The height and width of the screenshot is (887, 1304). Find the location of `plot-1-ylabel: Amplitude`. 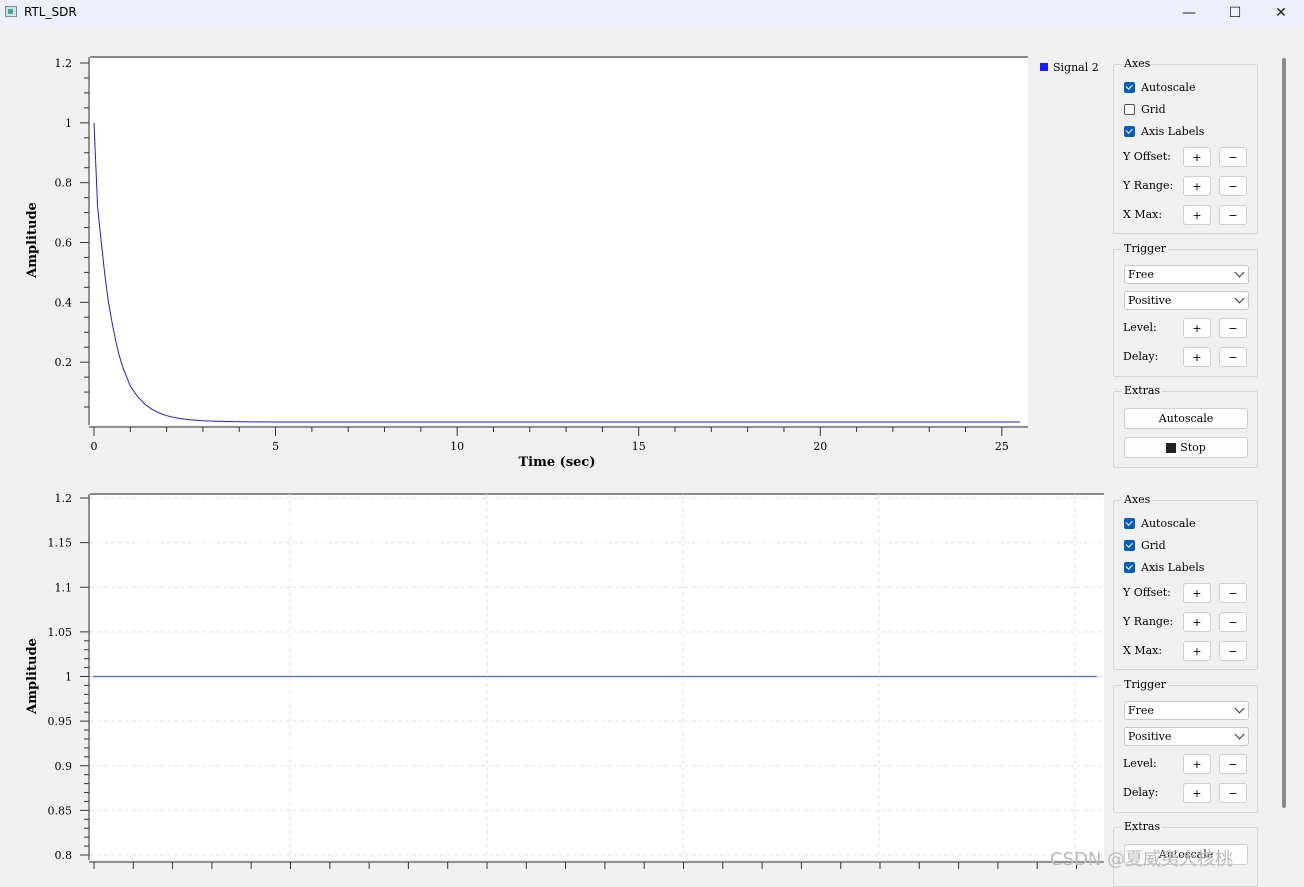

plot-1-ylabel: Amplitude is located at coordinates (32, 240).